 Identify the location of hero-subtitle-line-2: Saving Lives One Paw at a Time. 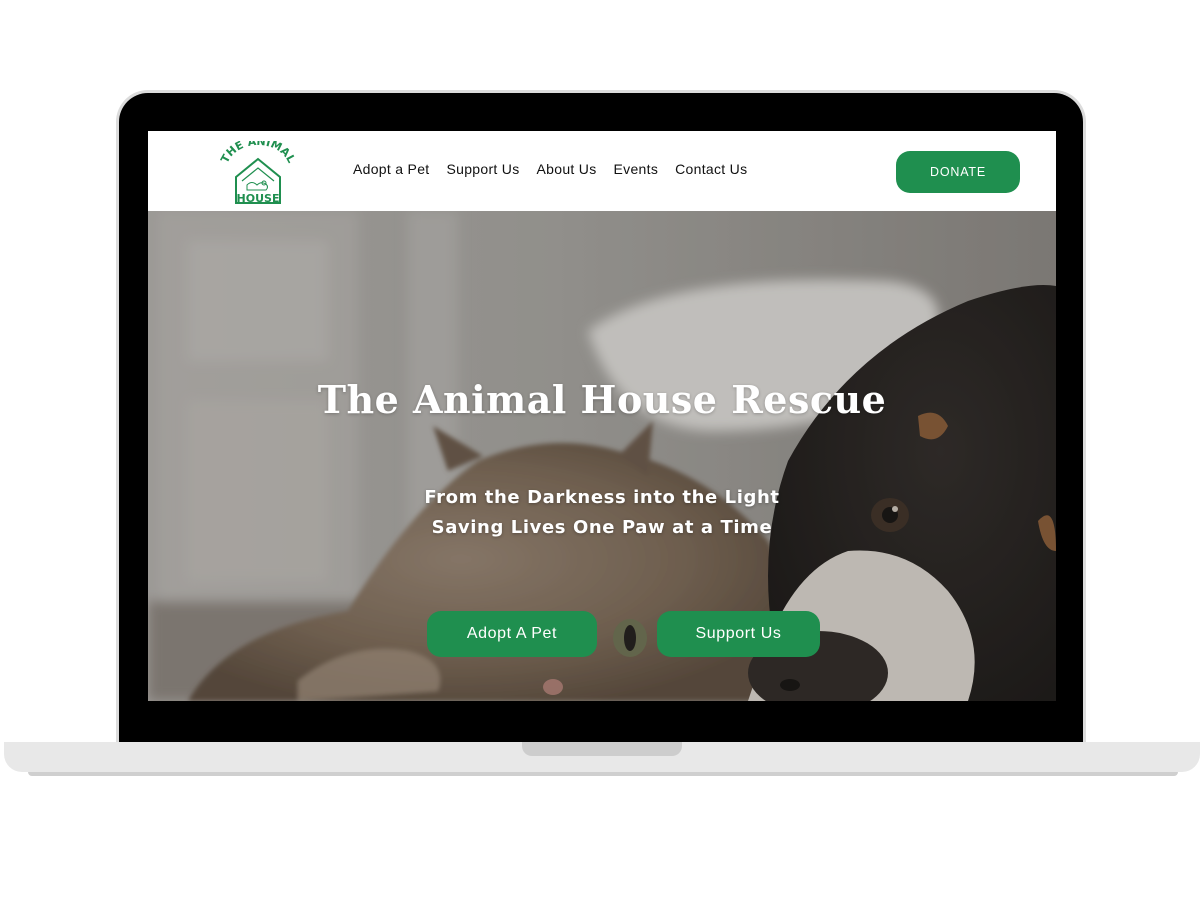
(602, 527).